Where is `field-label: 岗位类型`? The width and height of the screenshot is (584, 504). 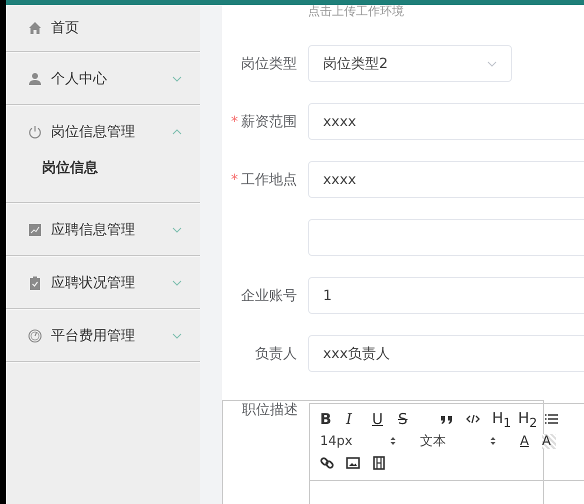 field-label: 岗位类型 is located at coordinates (269, 64).